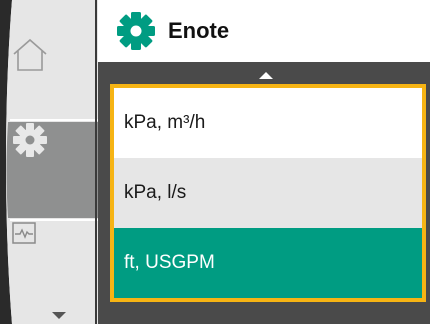 This screenshot has width=430, height=324. What do you see at coordinates (24, 233) in the screenshot?
I see `pulse-monitor-icon` at bounding box center [24, 233].